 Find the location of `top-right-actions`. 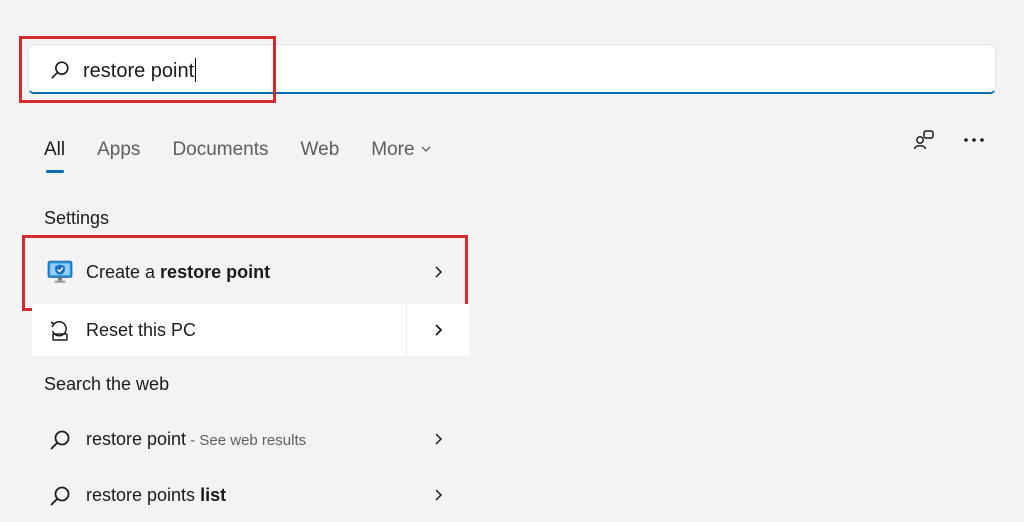

top-right-actions is located at coordinates (936, 140).